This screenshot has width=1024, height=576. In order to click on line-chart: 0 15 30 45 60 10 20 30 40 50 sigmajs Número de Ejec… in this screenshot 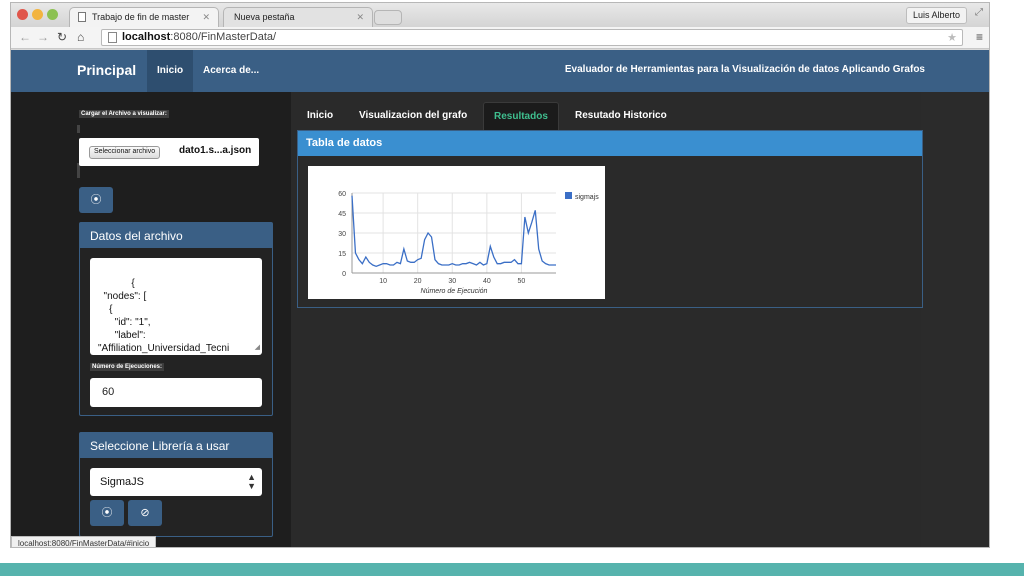, I will do `click(468, 243)`.